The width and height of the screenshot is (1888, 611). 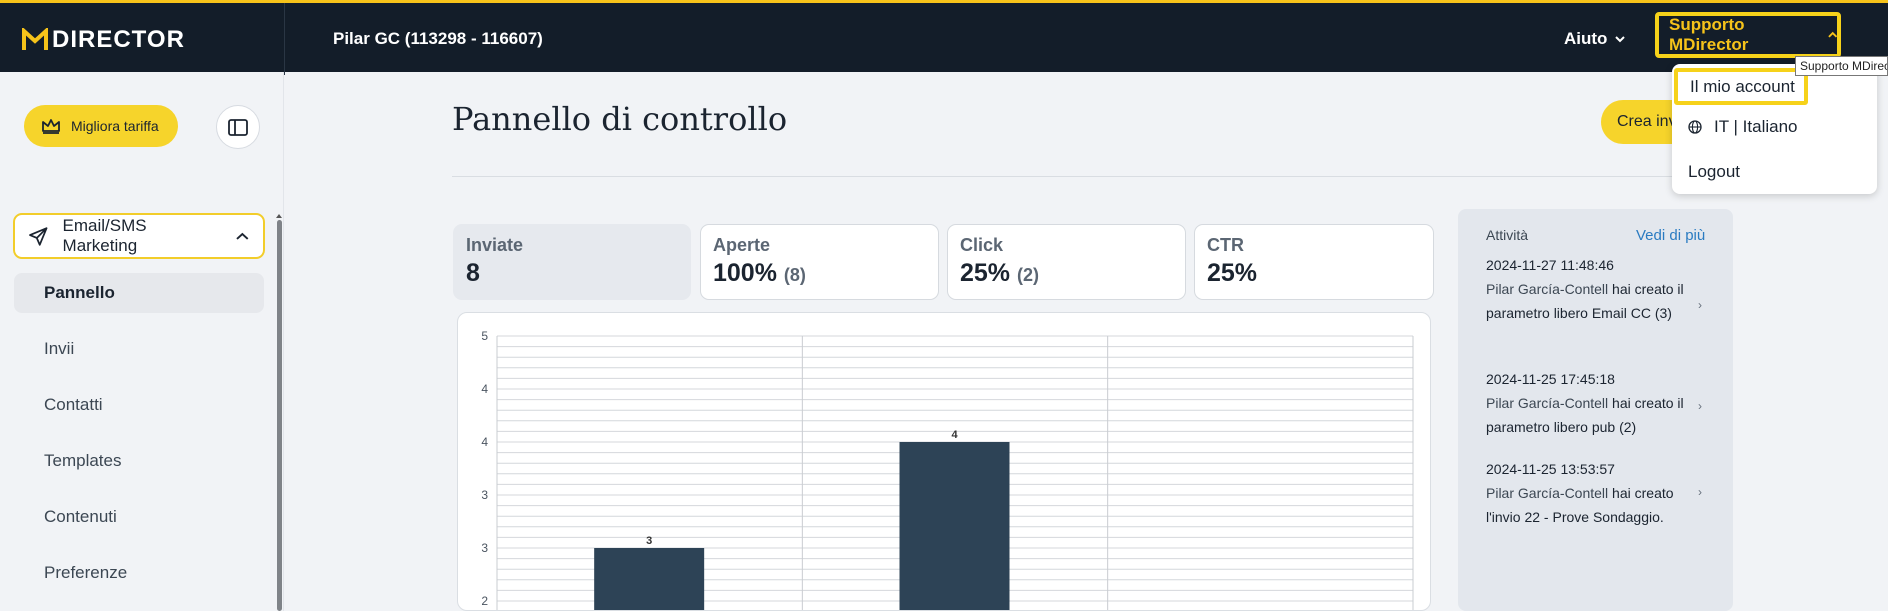 I want to click on sidebar-item-contatti: Contatti, so click(x=139, y=405).